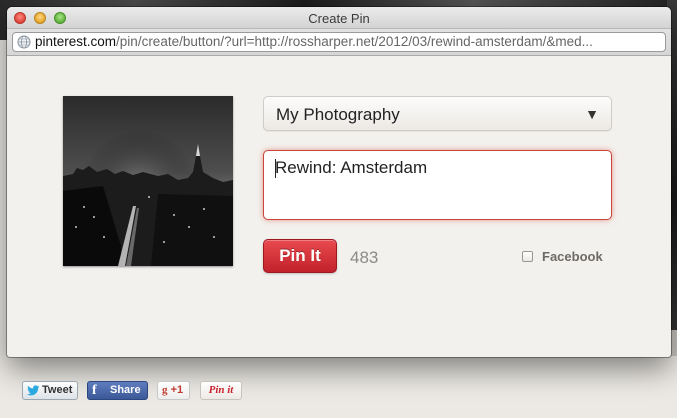 The width and height of the screenshot is (677, 418). I want to click on share-label: Share, so click(125, 390).